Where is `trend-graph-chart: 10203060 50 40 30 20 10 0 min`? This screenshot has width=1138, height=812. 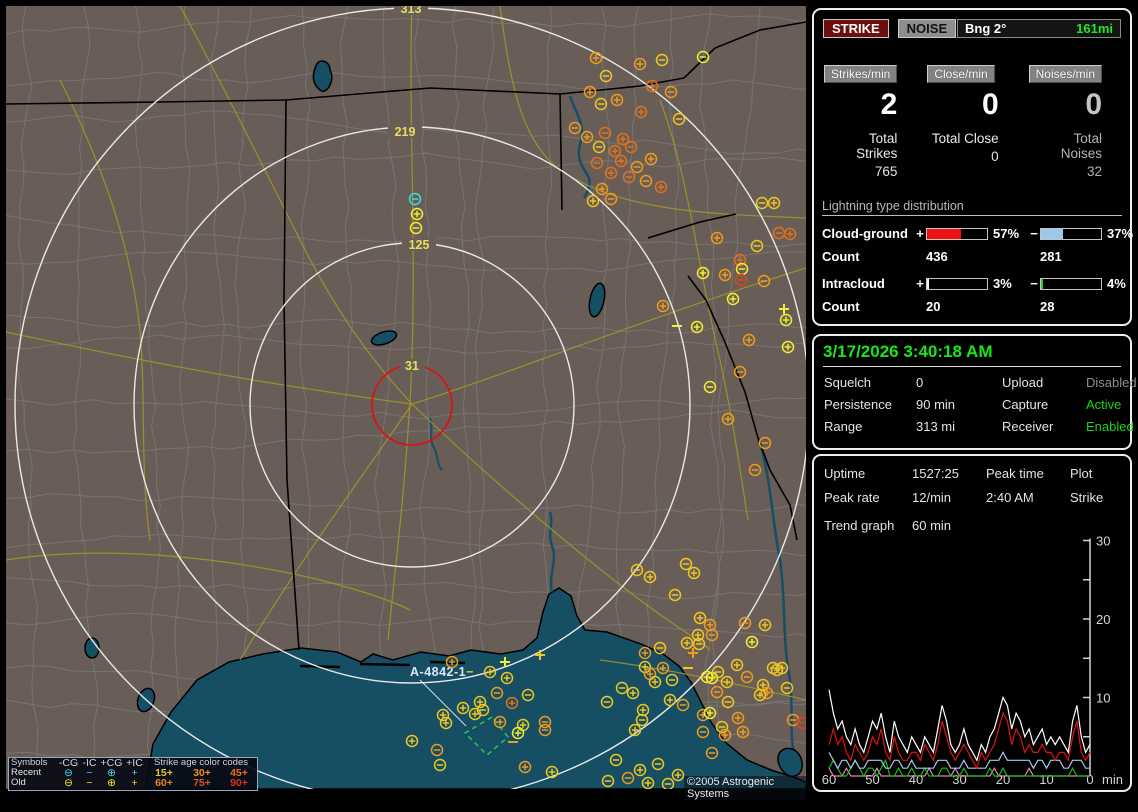
trend-graph-chart: 10203060 50 40 30 20 10 0 min is located at coordinates (972, 661).